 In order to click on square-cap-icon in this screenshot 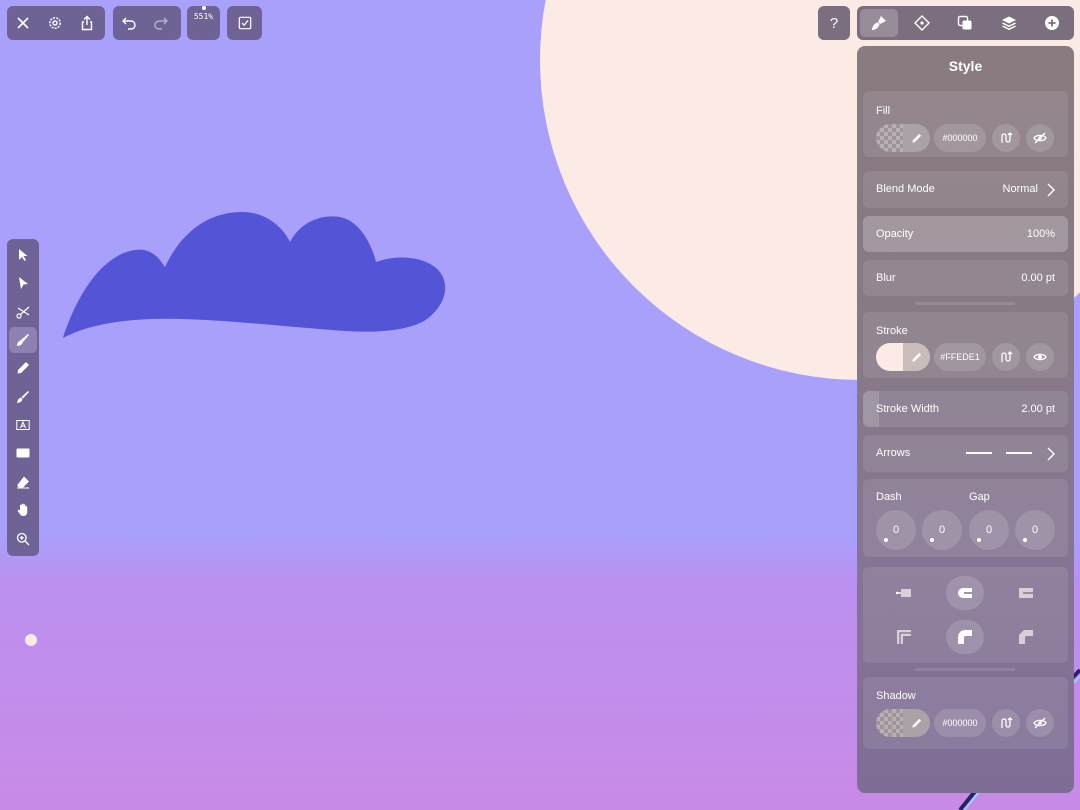, I will do `click(1026, 593)`.